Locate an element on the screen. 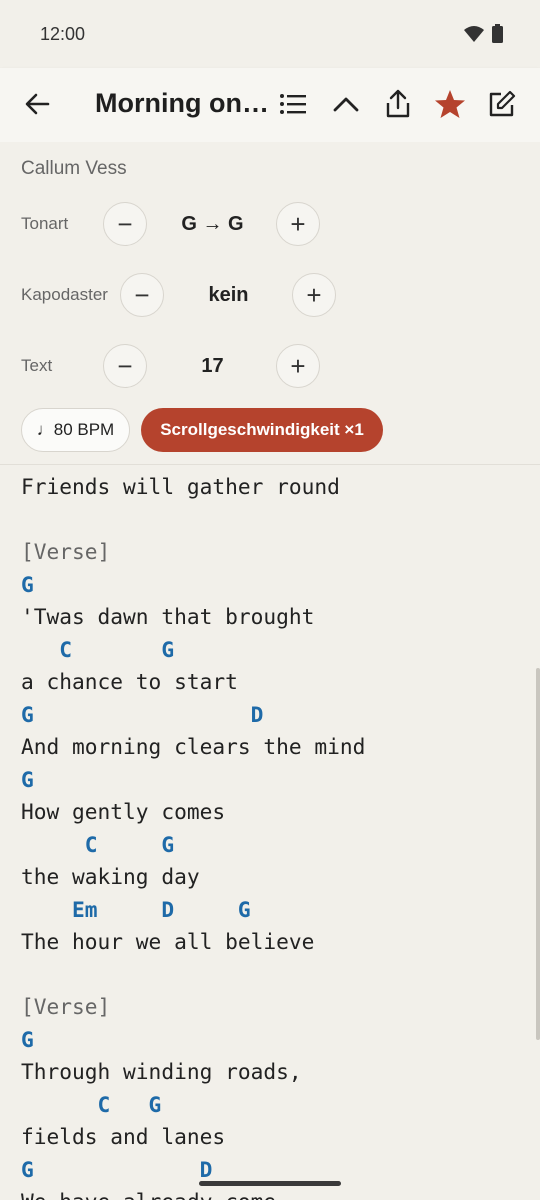  chevron-up-icon is located at coordinates (346, 104).